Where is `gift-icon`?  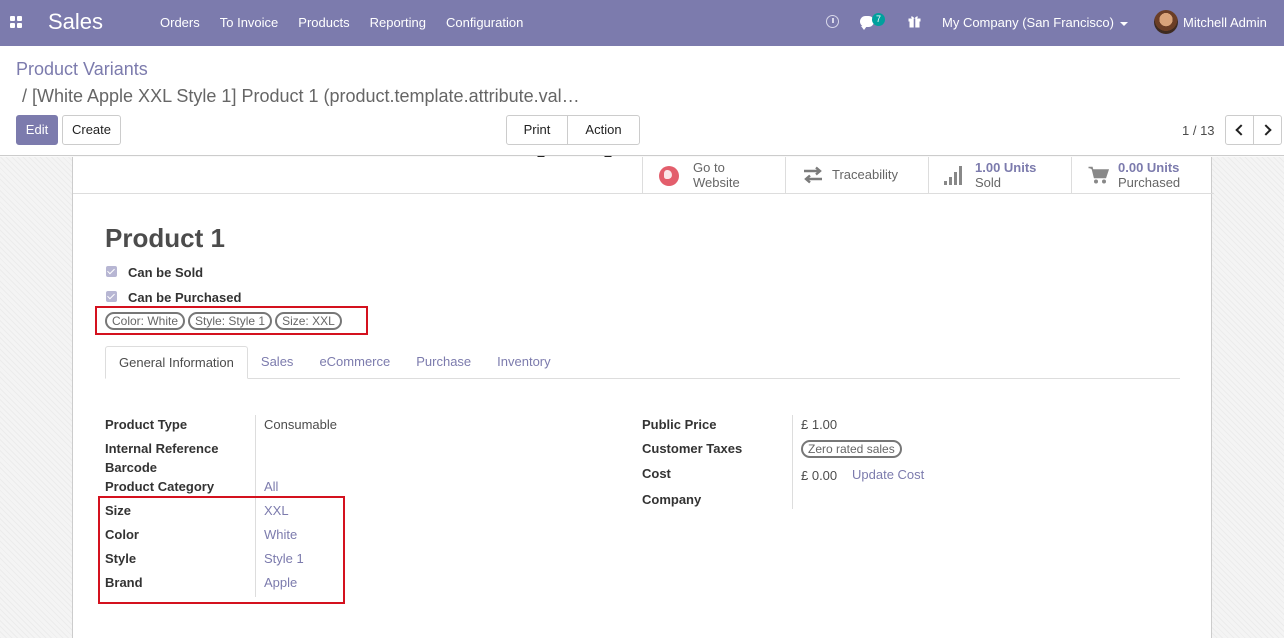
gift-icon is located at coordinates (914, 21).